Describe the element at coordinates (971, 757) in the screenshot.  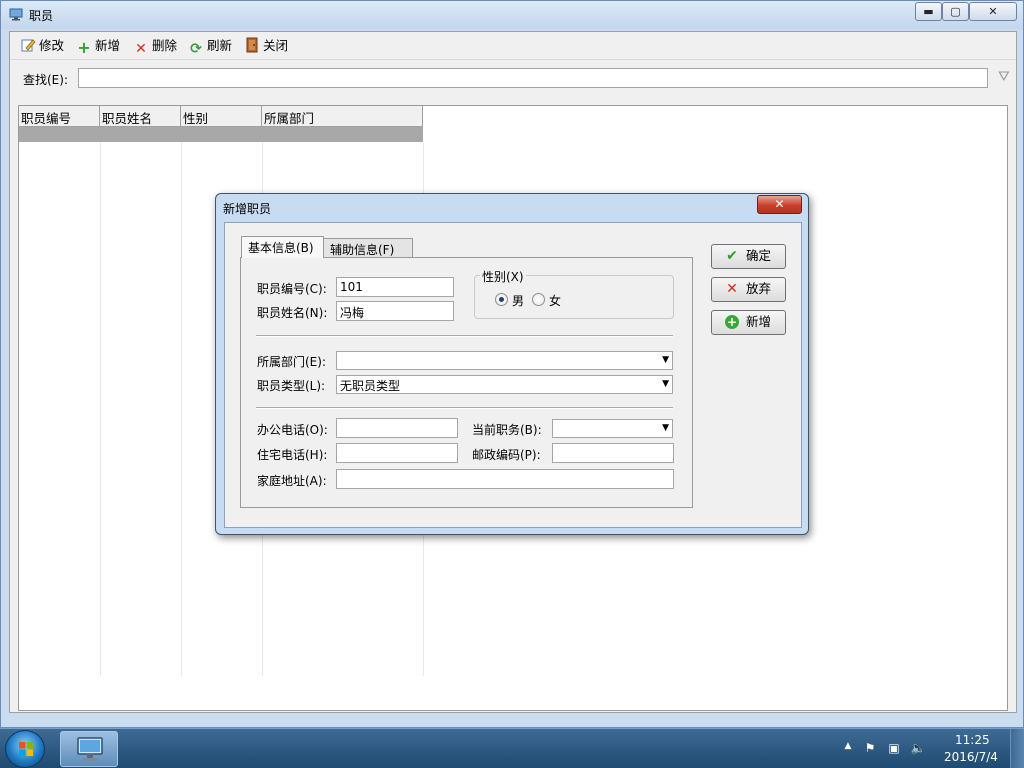
I see `clock-date: 2016/7/4` at that location.